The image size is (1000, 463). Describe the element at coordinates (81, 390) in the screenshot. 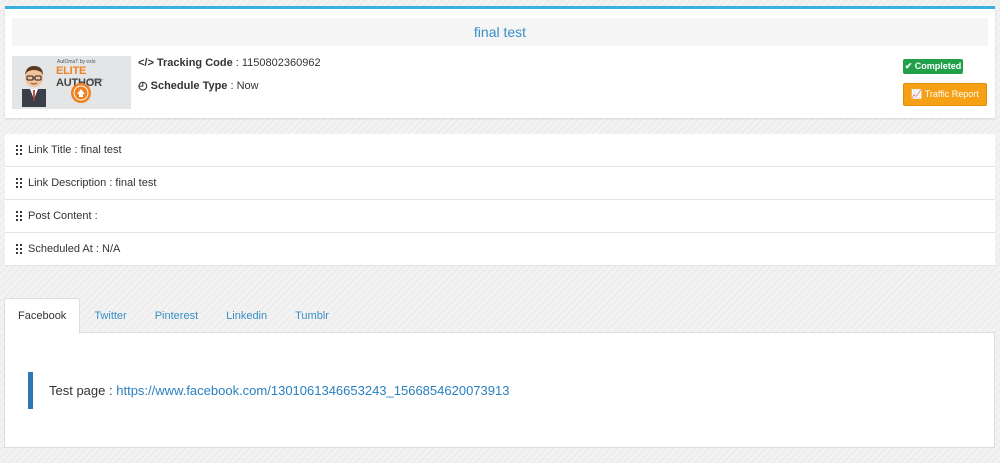

I see `post-link-label: Test page :` at that location.